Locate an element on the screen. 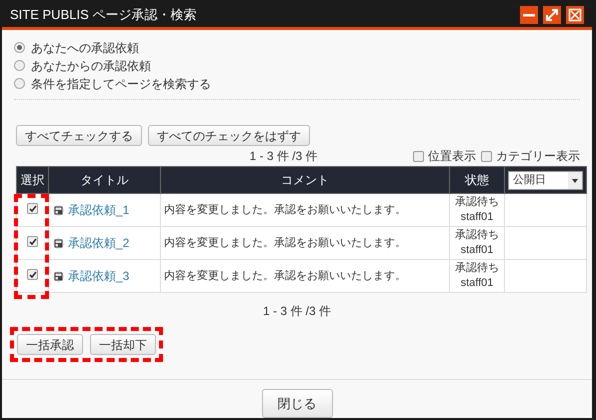 Image resolution: width=596 pixels, height=420 pixels. minimize-icon is located at coordinates (529, 15).